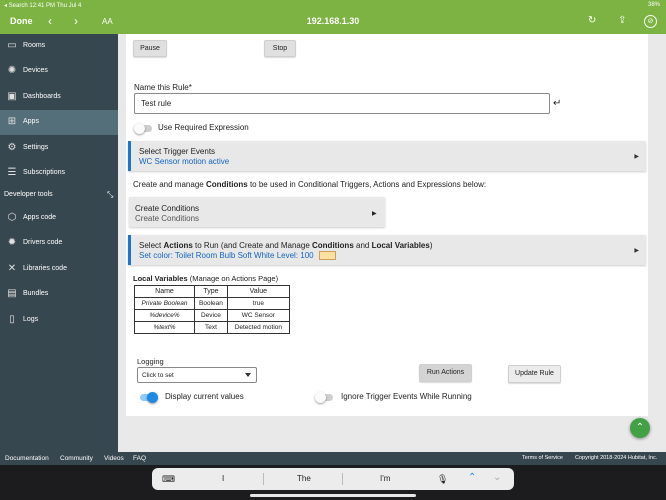 The height and width of the screenshot is (500, 666). What do you see at coordinates (324, 397) in the screenshot?
I see `ignore-trigger-toggle` at bounding box center [324, 397].